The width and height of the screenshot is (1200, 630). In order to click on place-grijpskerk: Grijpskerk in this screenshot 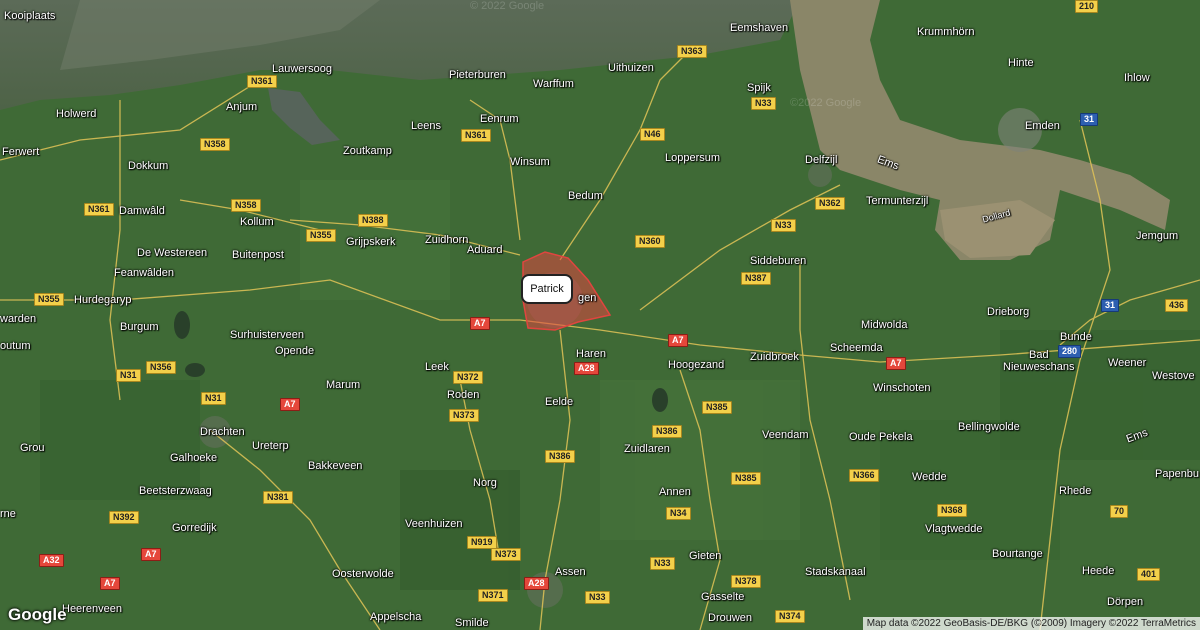, I will do `click(371, 242)`.